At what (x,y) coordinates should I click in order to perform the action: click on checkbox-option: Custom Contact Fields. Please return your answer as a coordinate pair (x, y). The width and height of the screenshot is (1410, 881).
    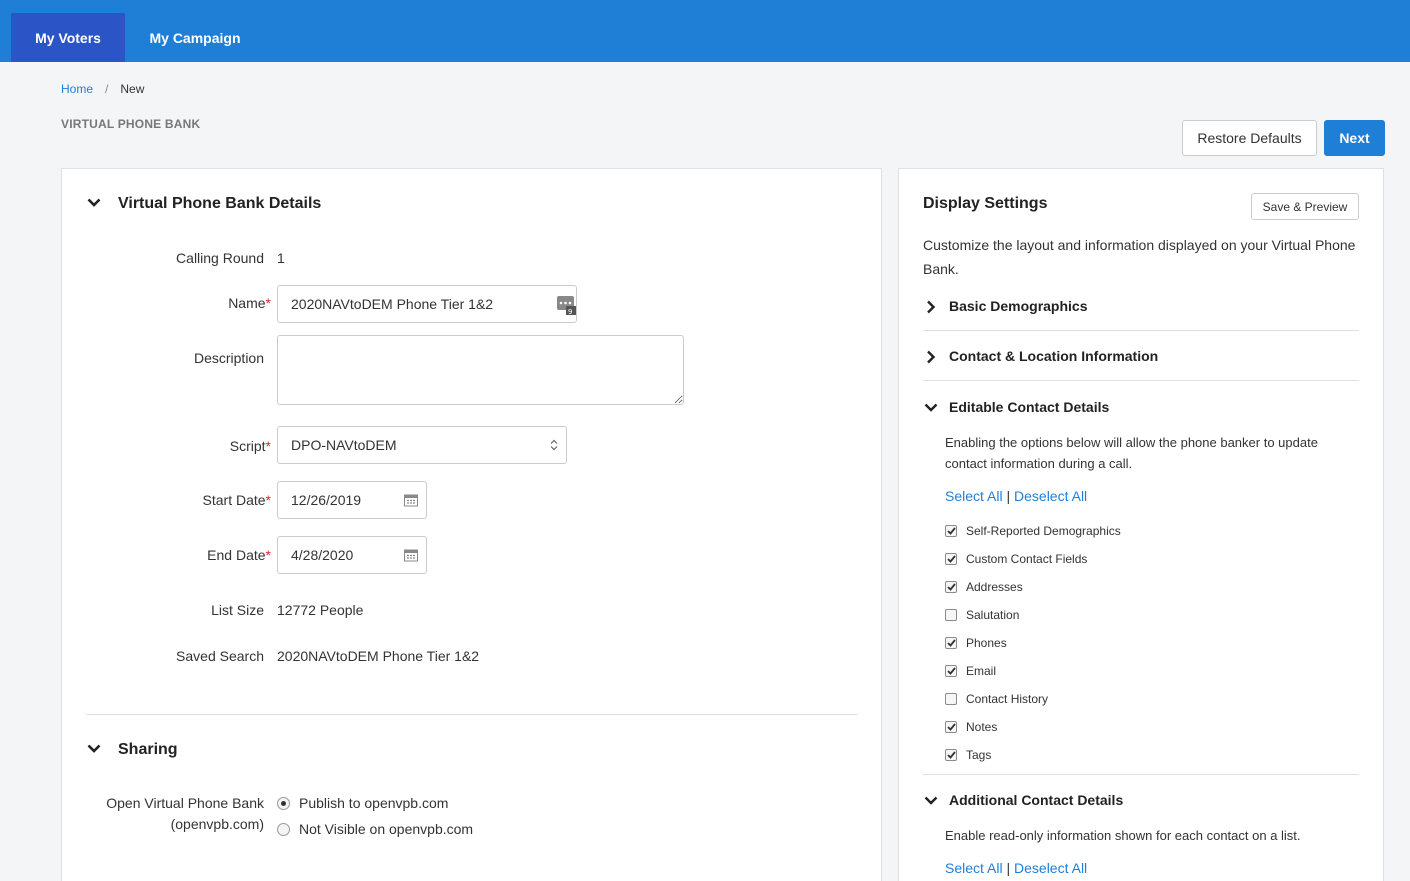
    Looking at the image, I should click on (1016, 559).